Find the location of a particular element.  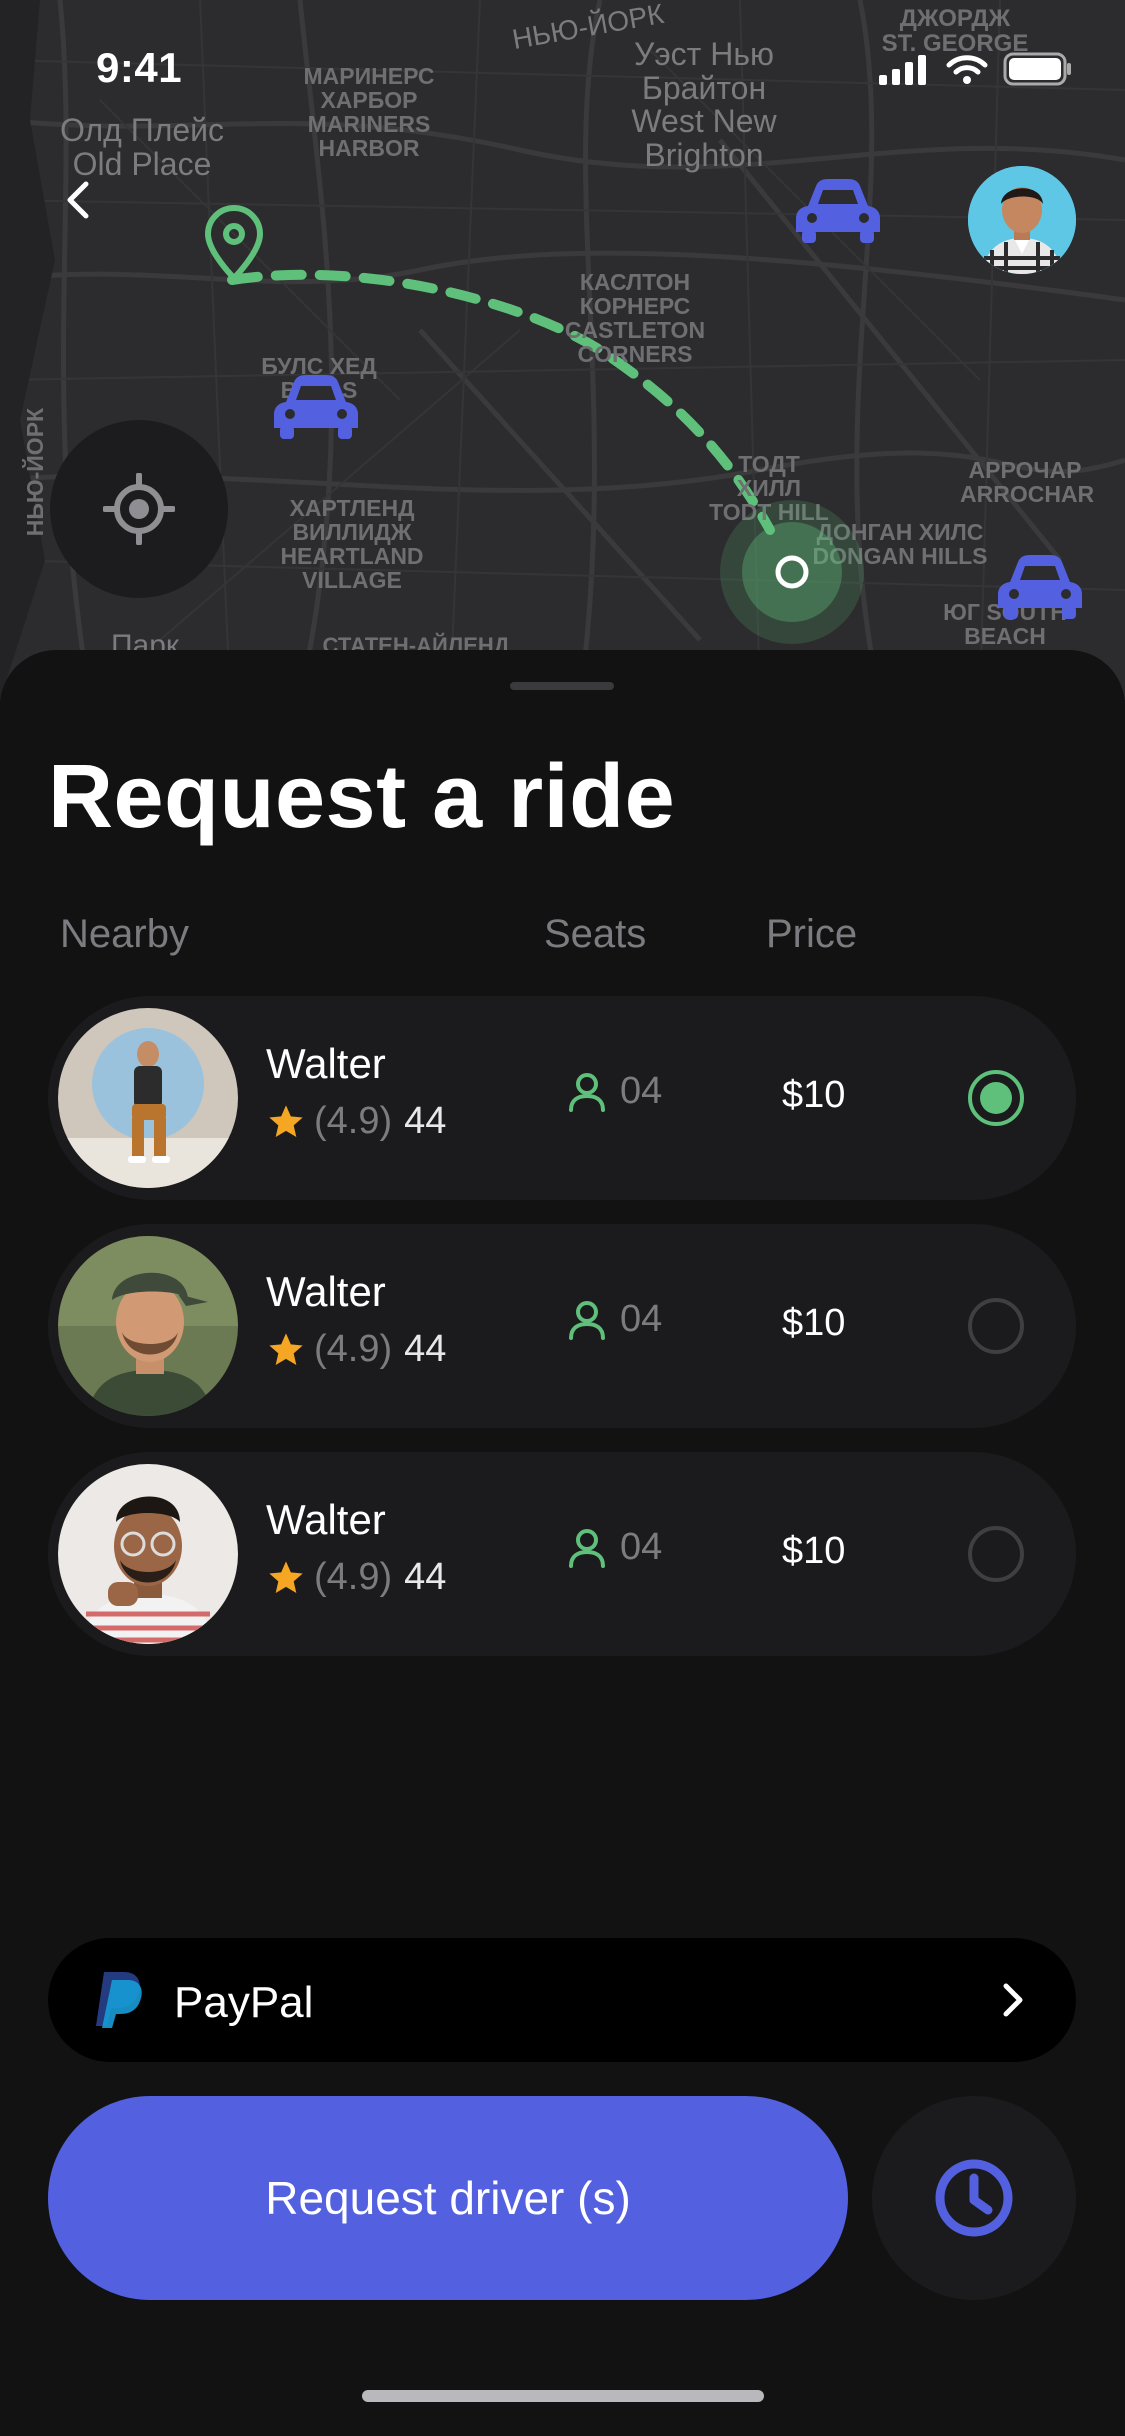

map-label: НЬЮ-ЙОРК is located at coordinates (34, 472).